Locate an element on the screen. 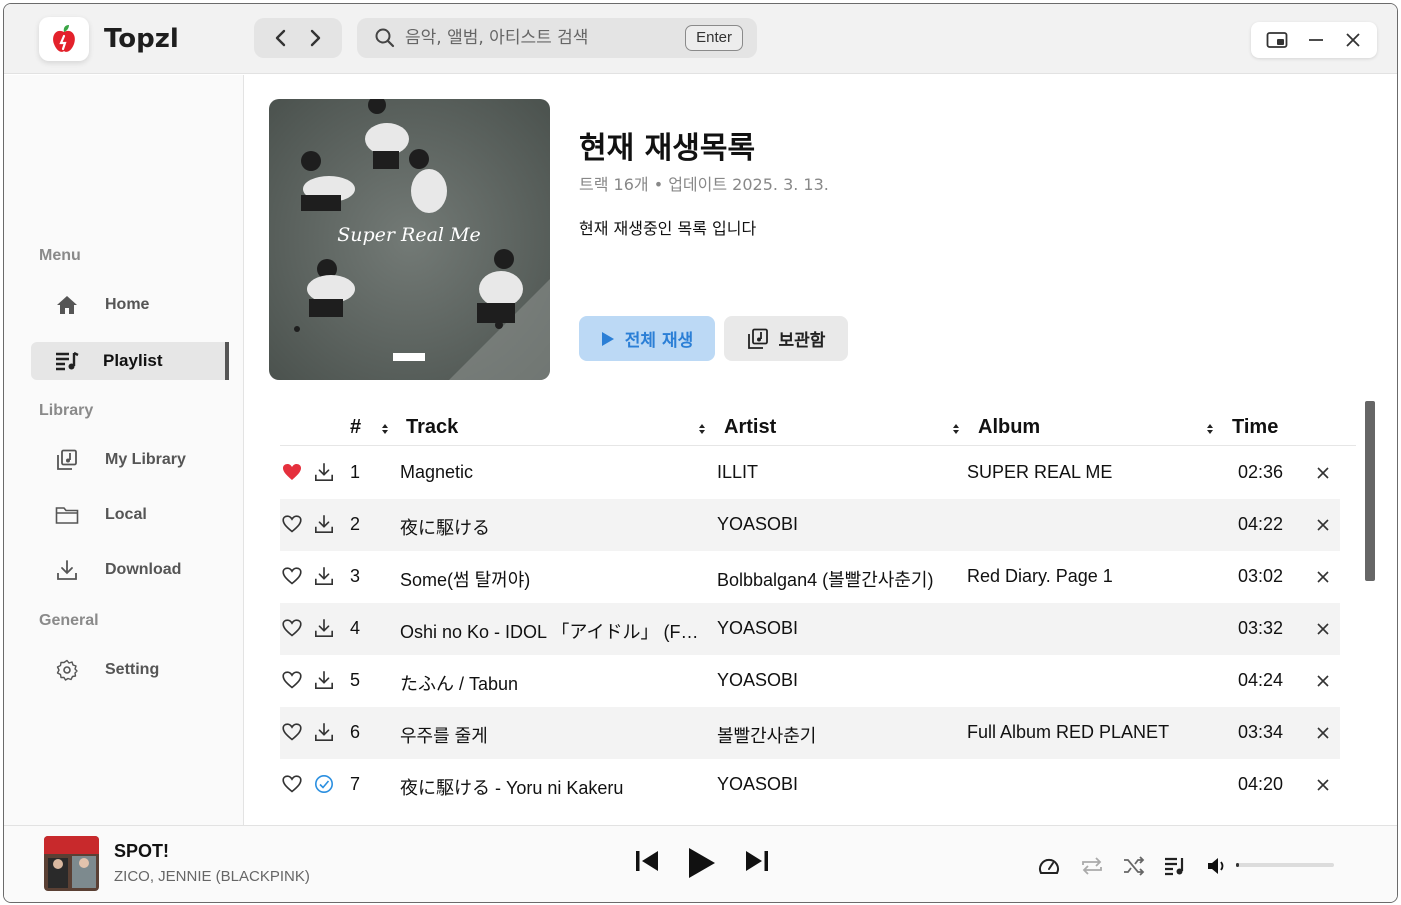 The image size is (1401, 905). library-icon is located at coordinates (757, 338).